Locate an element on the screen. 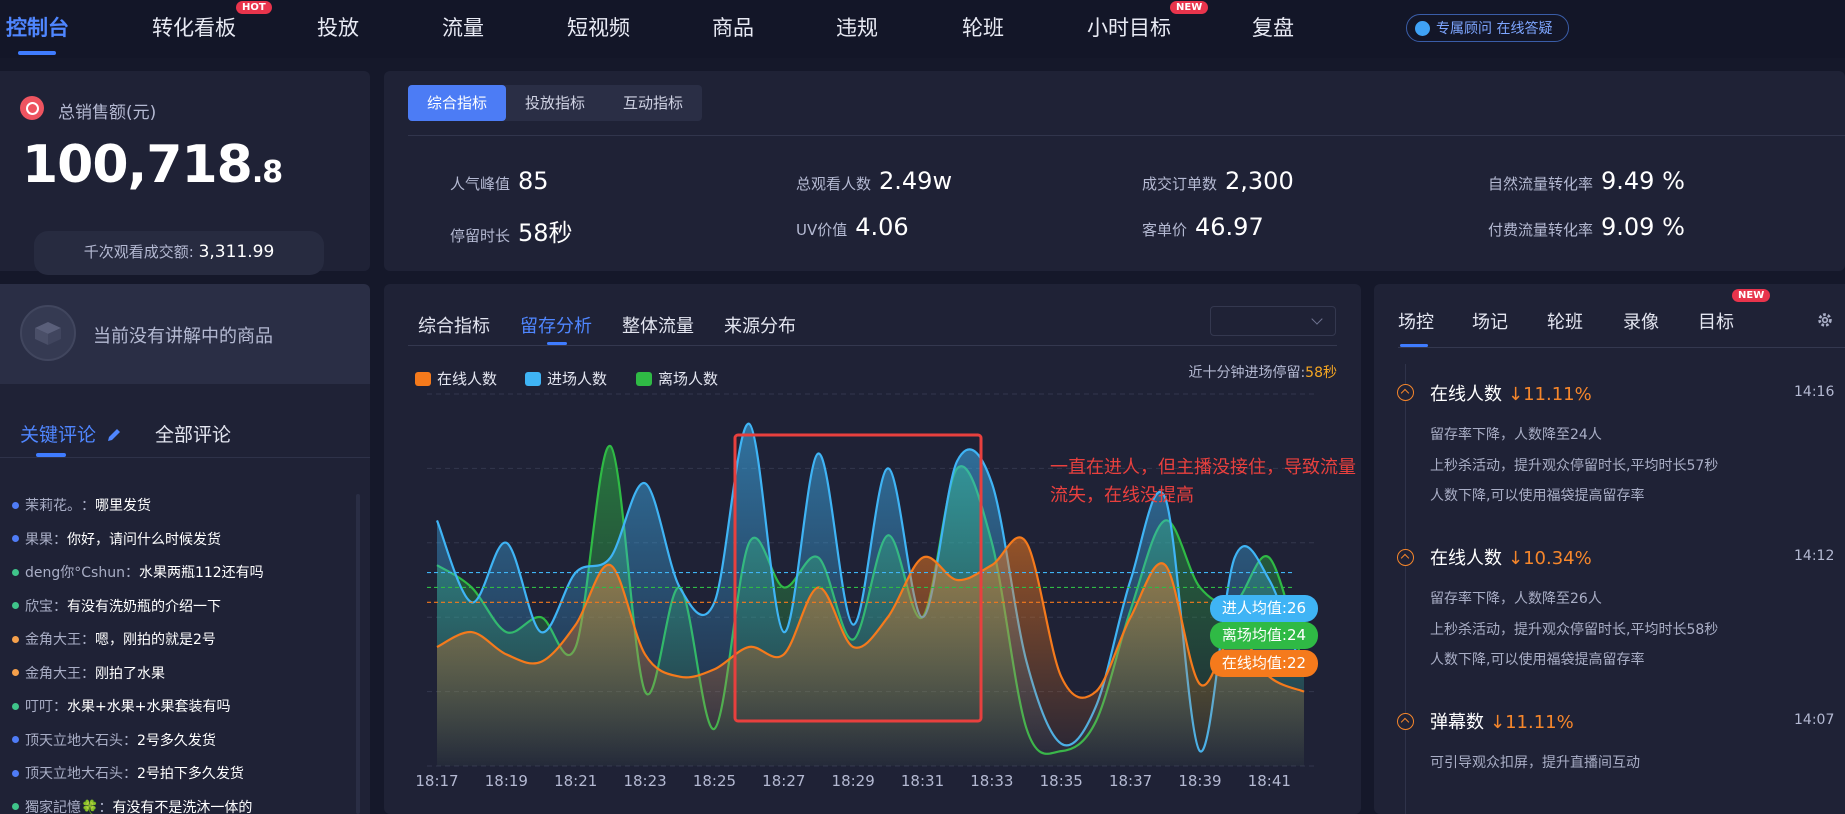  tab-field-control: 场控 is located at coordinates (1416, 321).